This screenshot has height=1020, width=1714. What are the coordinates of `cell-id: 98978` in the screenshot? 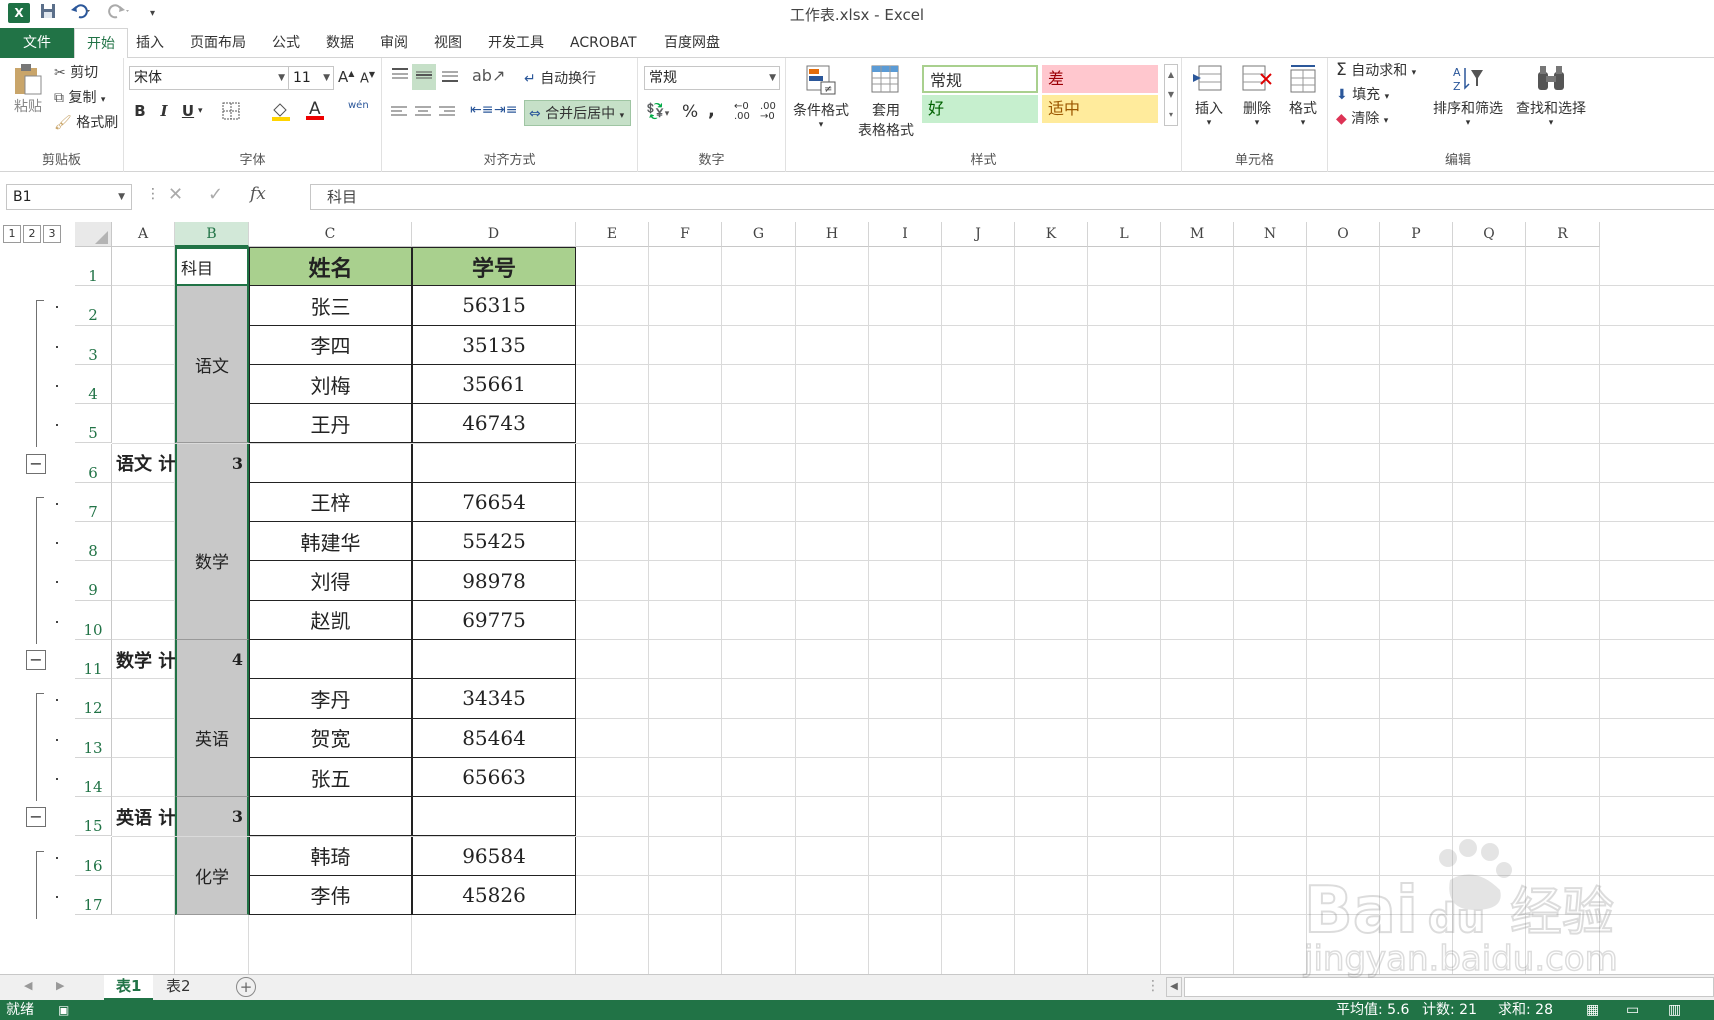 It's located at (494, 581).